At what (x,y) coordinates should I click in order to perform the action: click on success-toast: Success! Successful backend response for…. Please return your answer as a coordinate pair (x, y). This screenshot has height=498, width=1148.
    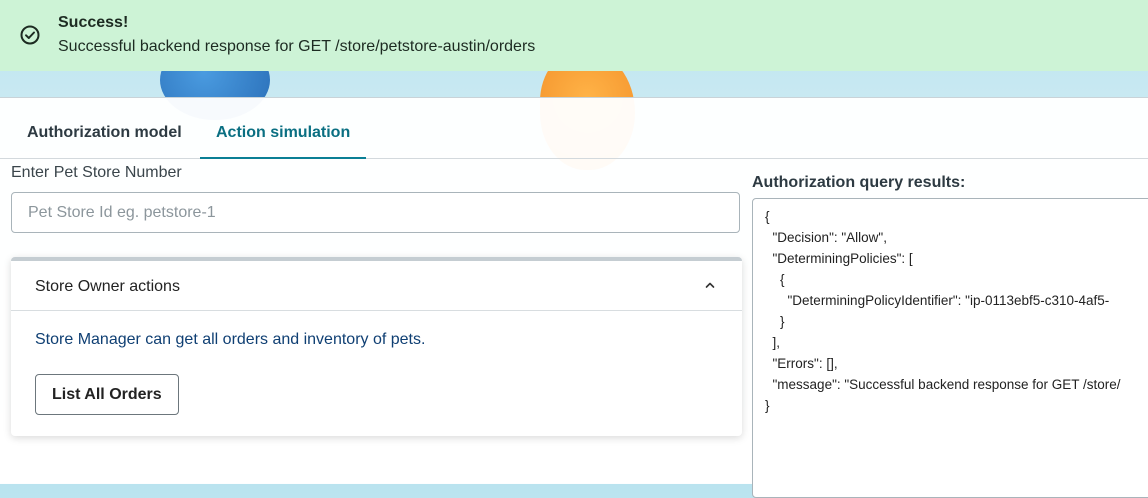
    Looking at the image, I should click on (574, 35).